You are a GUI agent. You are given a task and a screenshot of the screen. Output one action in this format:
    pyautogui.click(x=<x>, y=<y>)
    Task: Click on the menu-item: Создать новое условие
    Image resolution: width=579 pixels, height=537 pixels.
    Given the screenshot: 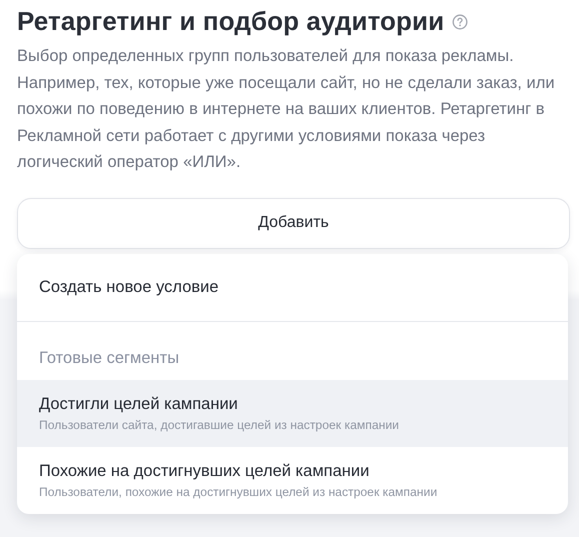 What is the action you would take?
    pyautogui.click(x=292, y=287)
    